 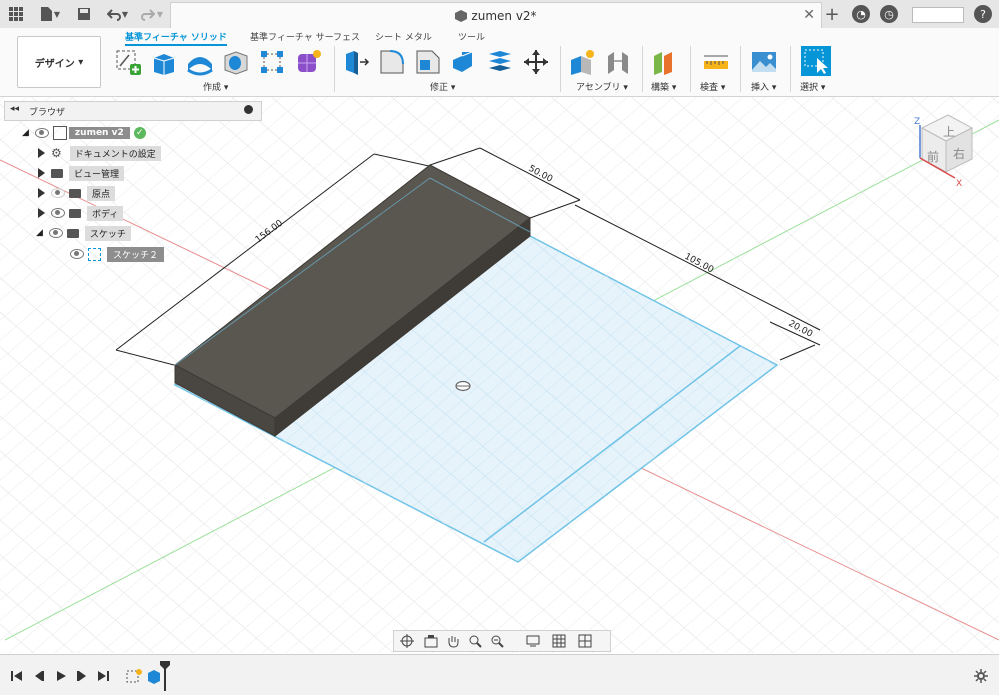 I want to click on grid-icon, so click(x=16, y=14).